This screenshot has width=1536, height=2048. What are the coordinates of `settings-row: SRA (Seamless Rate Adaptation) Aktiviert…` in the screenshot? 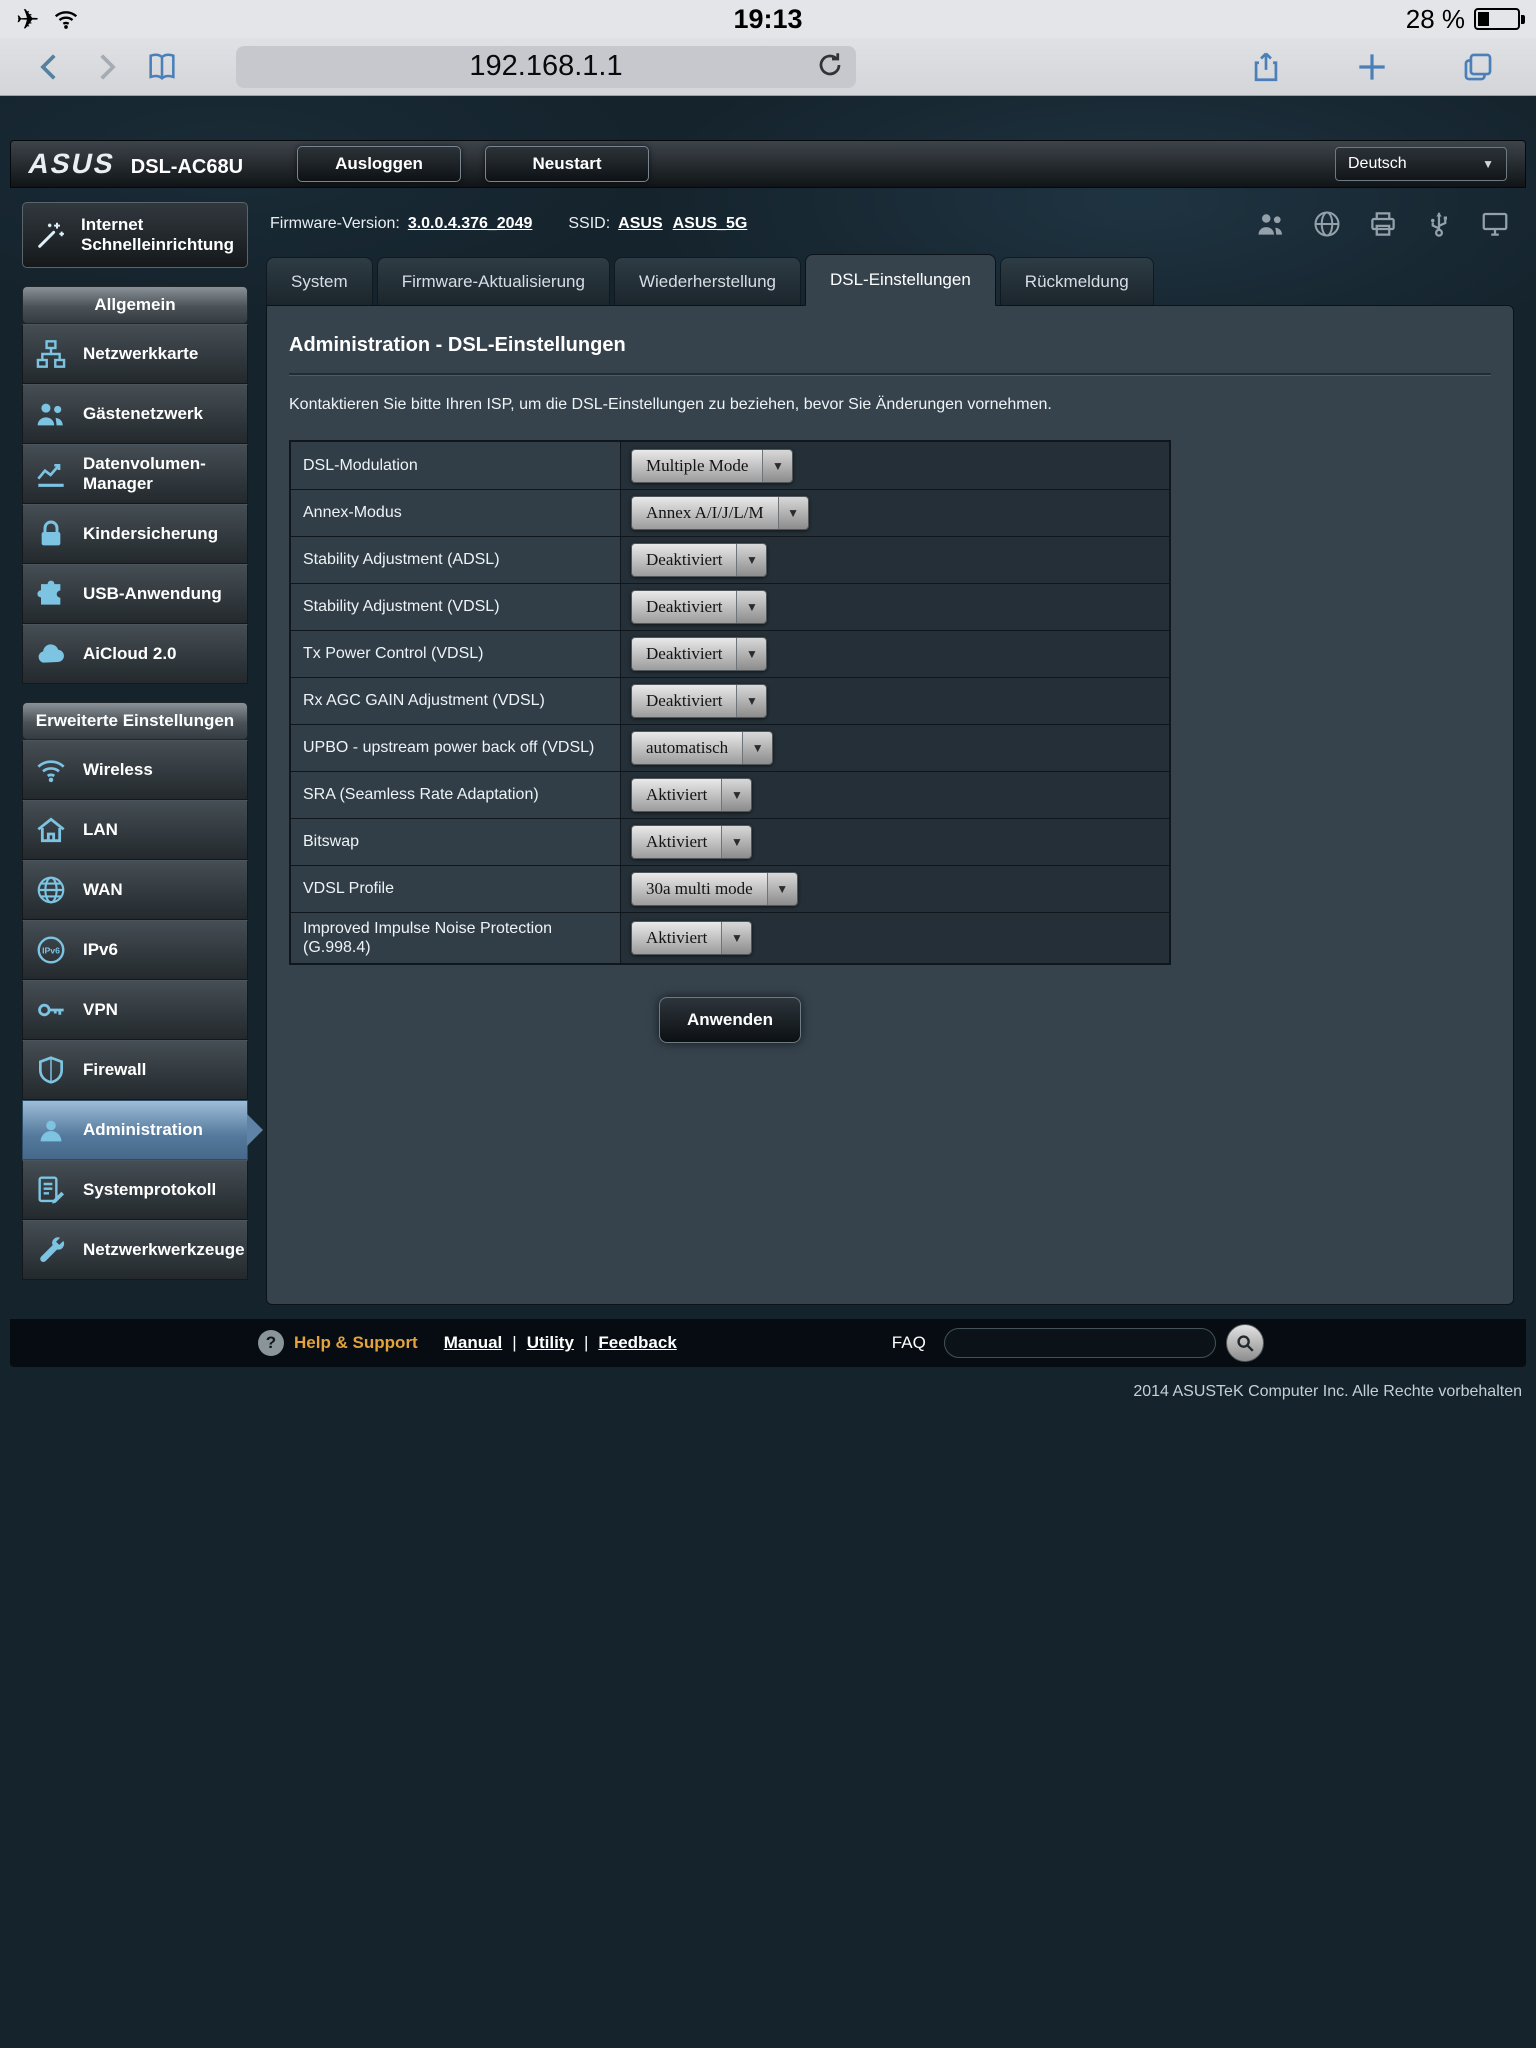 It's located at (730, 794).